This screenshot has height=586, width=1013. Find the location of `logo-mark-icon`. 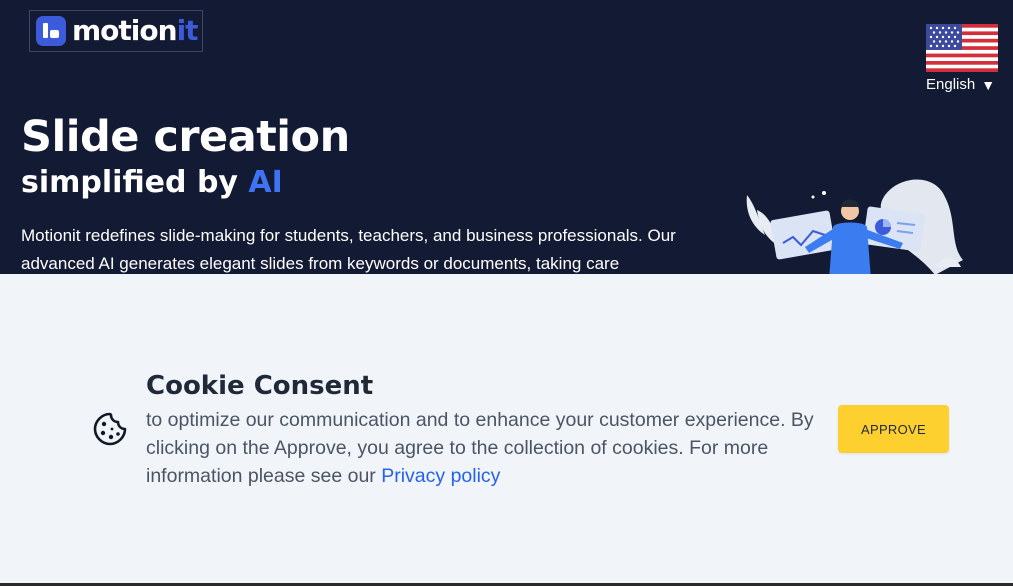

logo-mark-icon is located at coordinates (51, 31).